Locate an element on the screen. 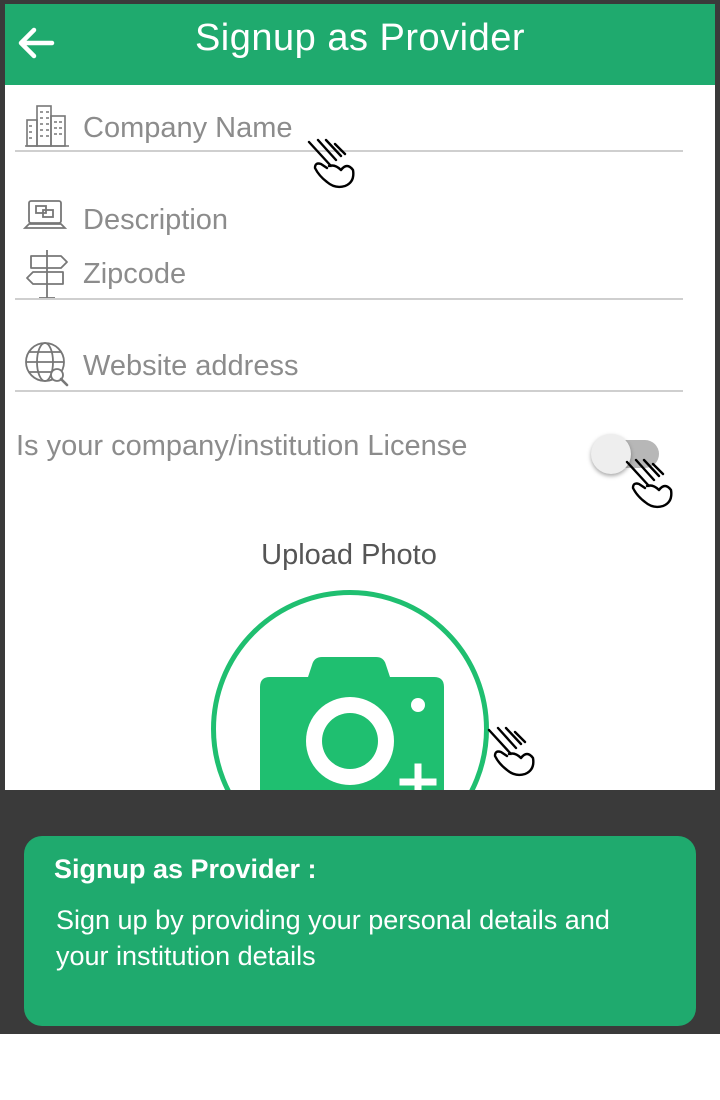 The width and height of the screenshot is (720, 1100). camera-add-icon is located at coordinates (352, 723).